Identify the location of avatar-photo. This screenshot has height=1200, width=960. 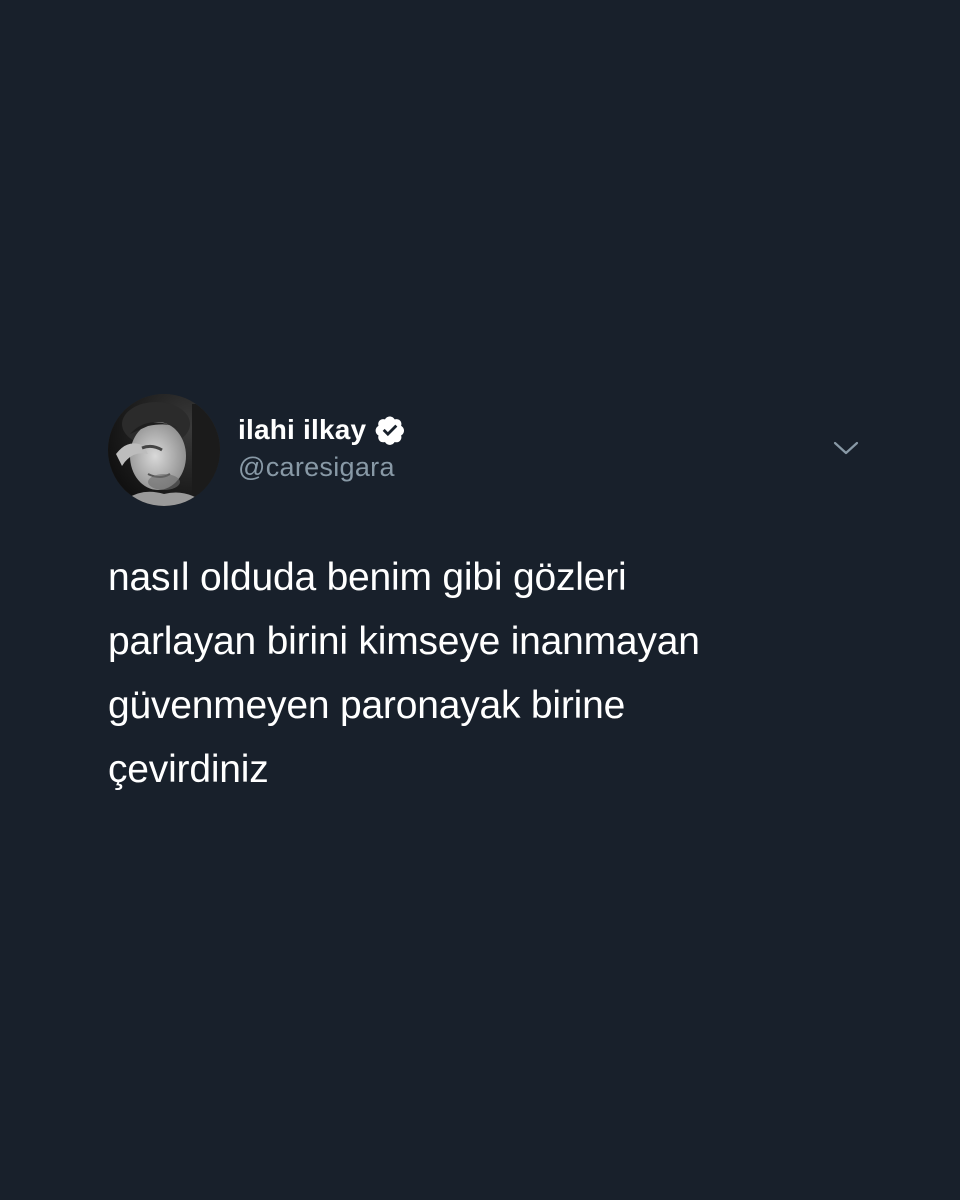
(164, 450).